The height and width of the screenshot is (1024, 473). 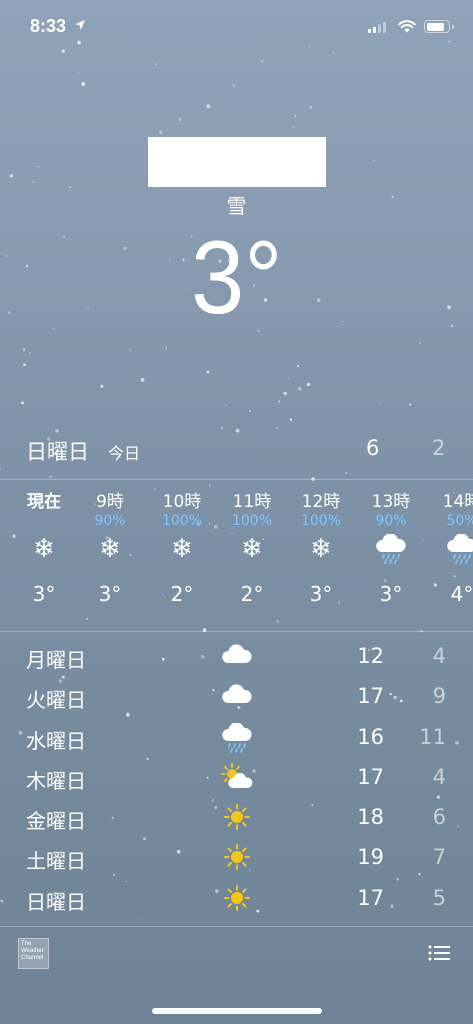 I want to click on daily-high: 19, so click(x=370, y=857).